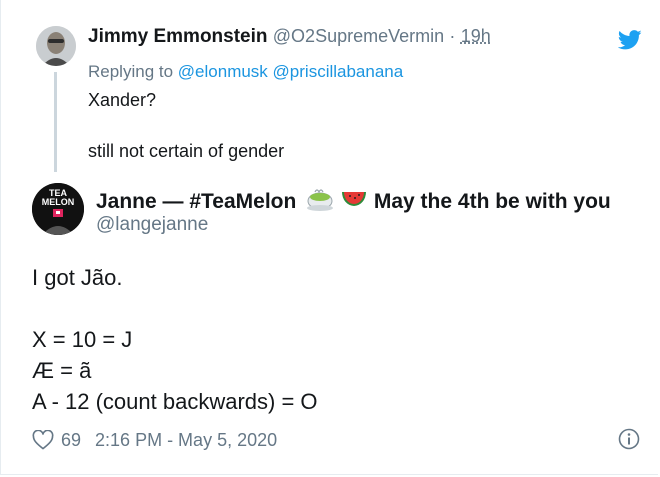 The height and width of the screenshot is (477, 660). What do you see at coordinates (62, 370) in the screenshot?
I see `tweet-text-line: Æ = ã` at bounding box center [62, 370].